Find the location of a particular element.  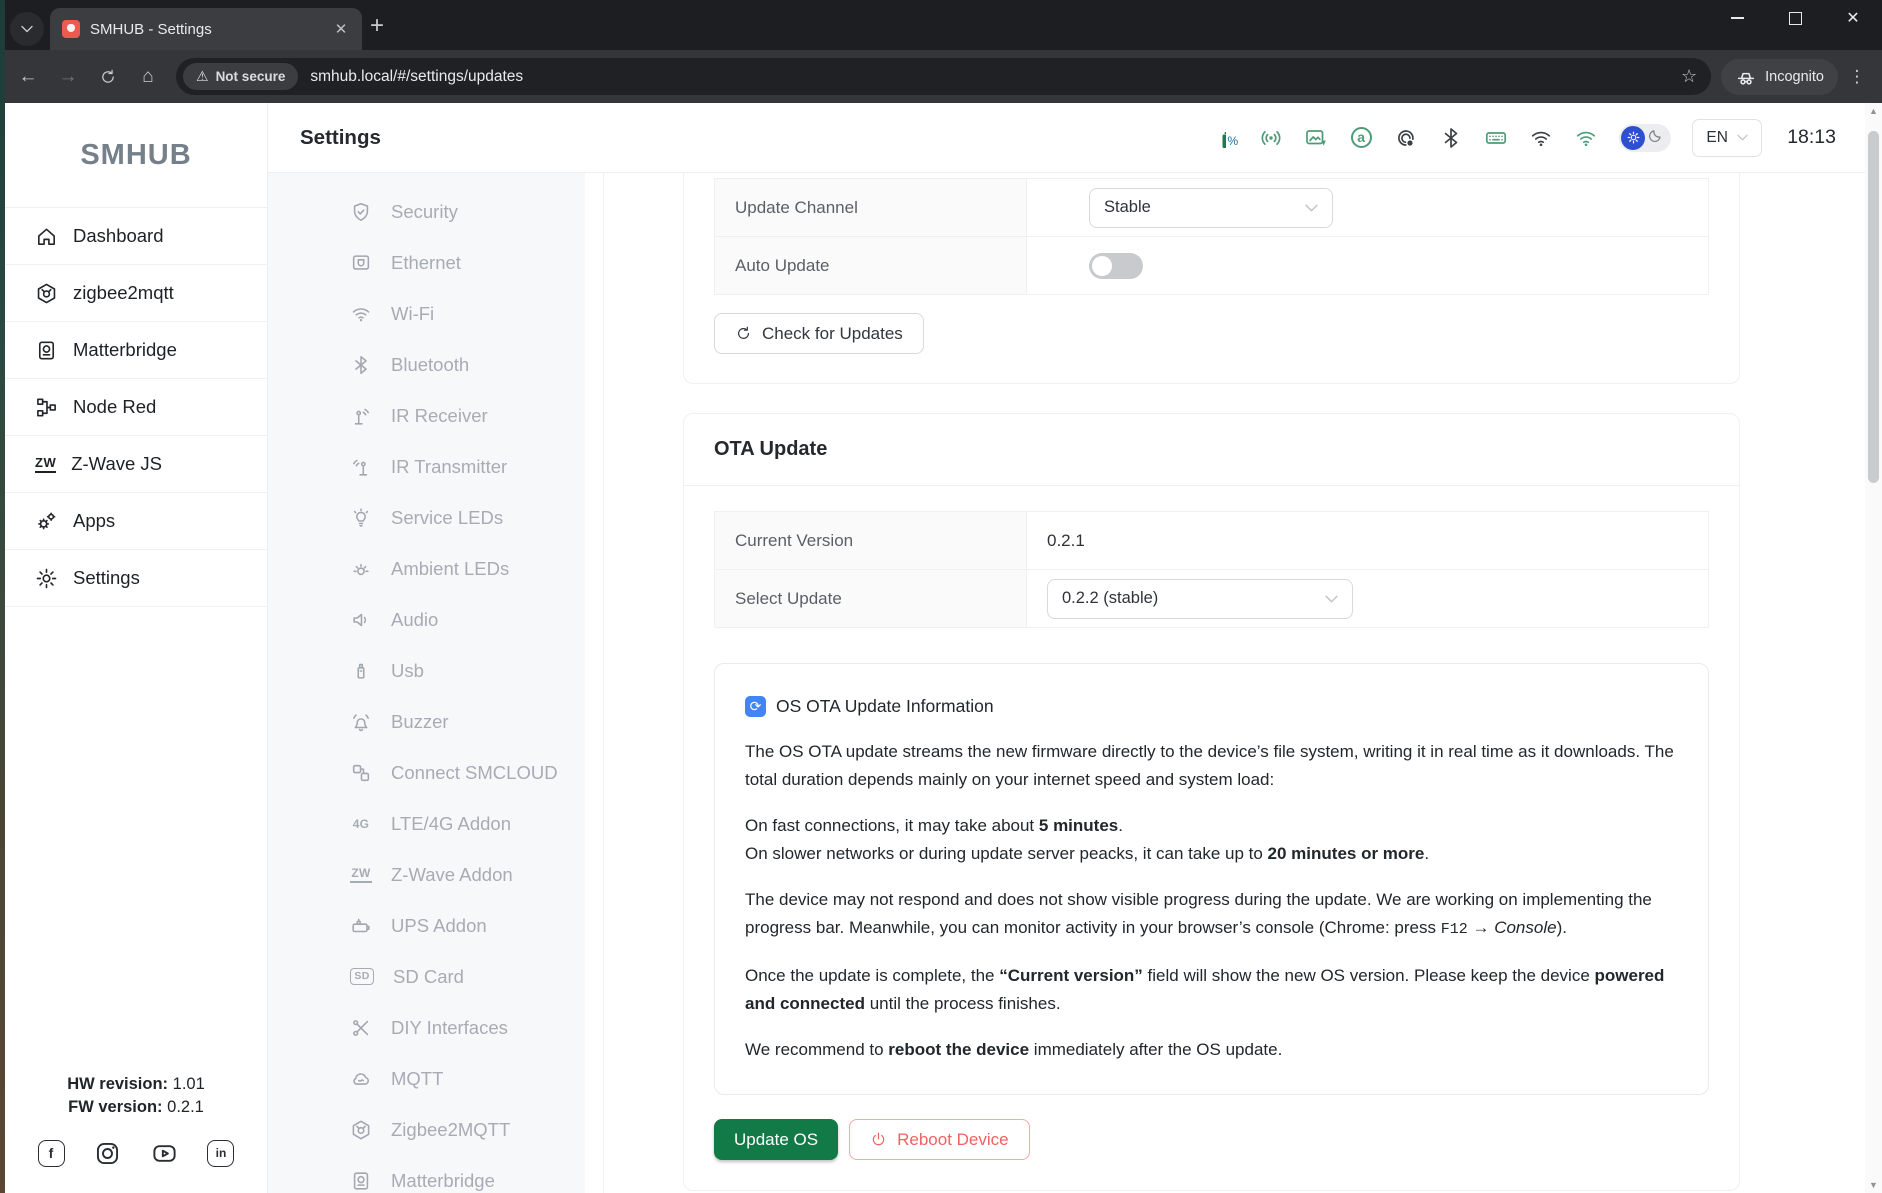

settings-menu-item-service-leds: Service LEDs is located at coordinates (426, 517).